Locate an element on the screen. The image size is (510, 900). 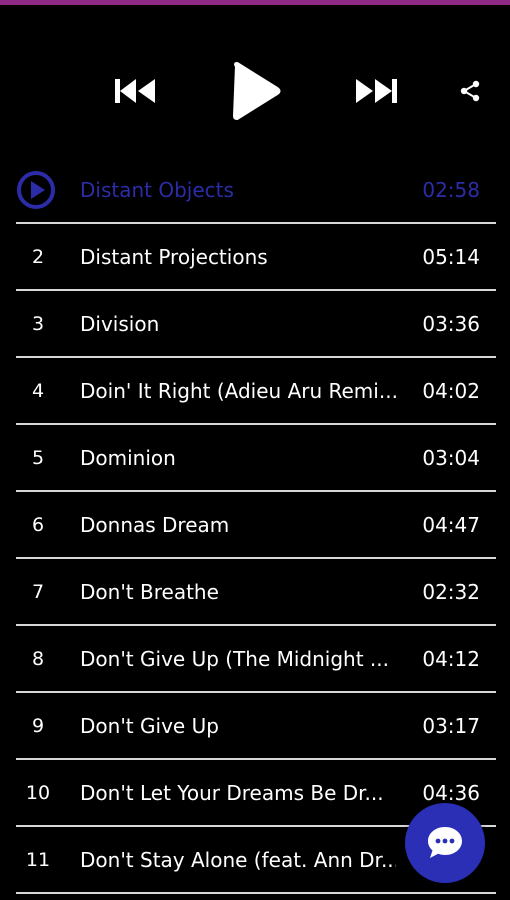
track-row: 7 Don't Breathe 02:32 is located at coordinates (256, 592).